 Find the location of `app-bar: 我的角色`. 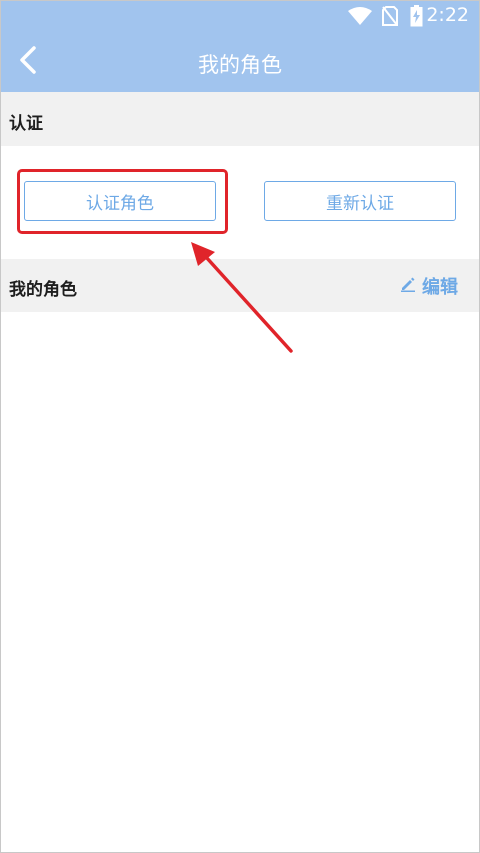

app-bar: 我的角色 is located at coordinates (240, 62).